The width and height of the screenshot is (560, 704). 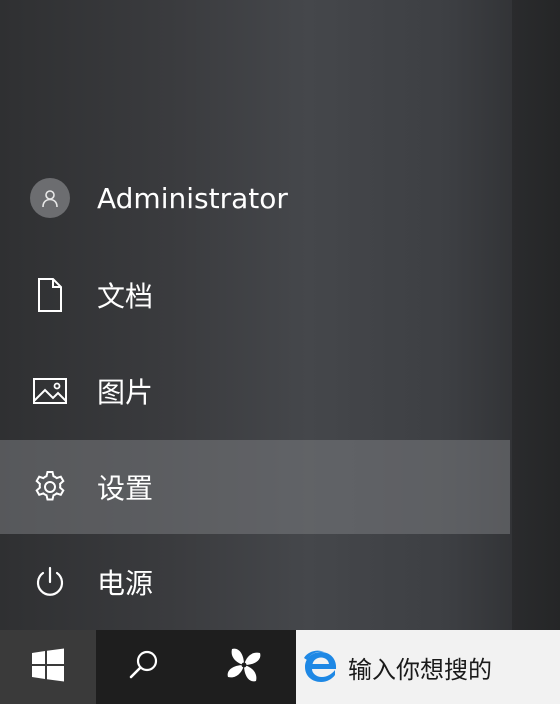 What do you see at coordinates (420, 669) in the screenshot?
I see `search-box-placeholder: 输入你想搜的` at bounding box center [420, 669].